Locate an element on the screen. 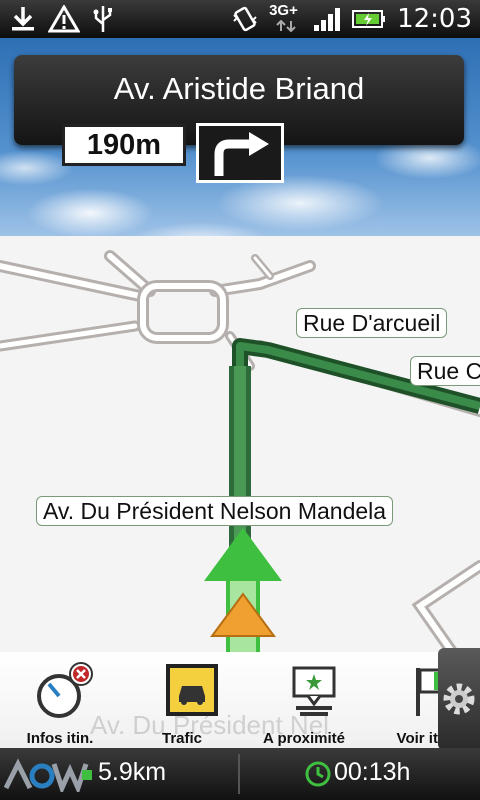  turn-right-icon is located at coordinates (241, 154).